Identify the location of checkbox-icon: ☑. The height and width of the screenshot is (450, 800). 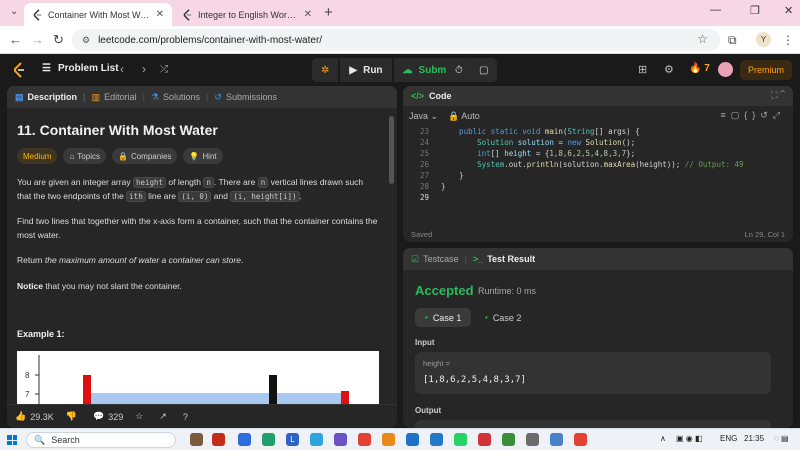
(415, 258).